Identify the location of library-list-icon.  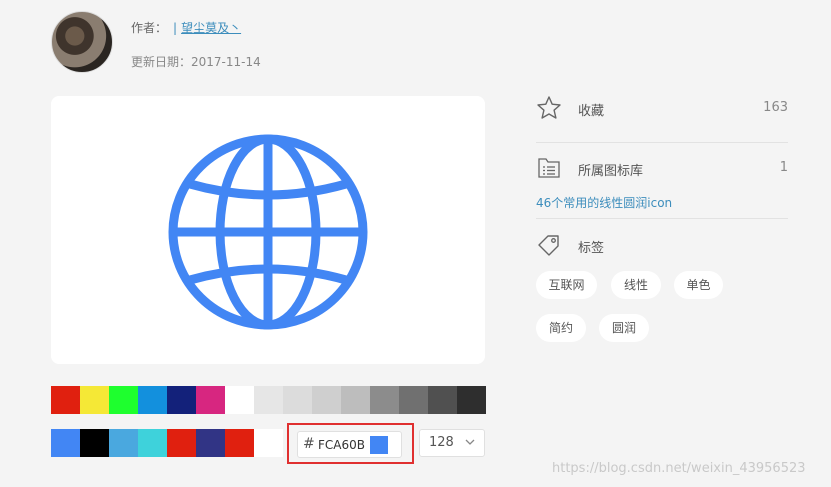
(549, 168).